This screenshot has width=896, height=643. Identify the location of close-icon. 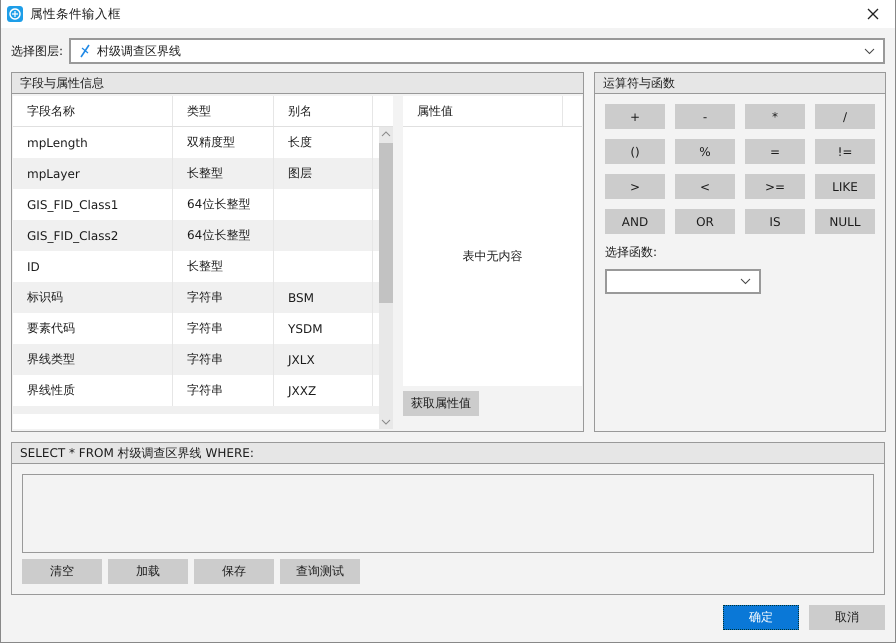
(873, 14).